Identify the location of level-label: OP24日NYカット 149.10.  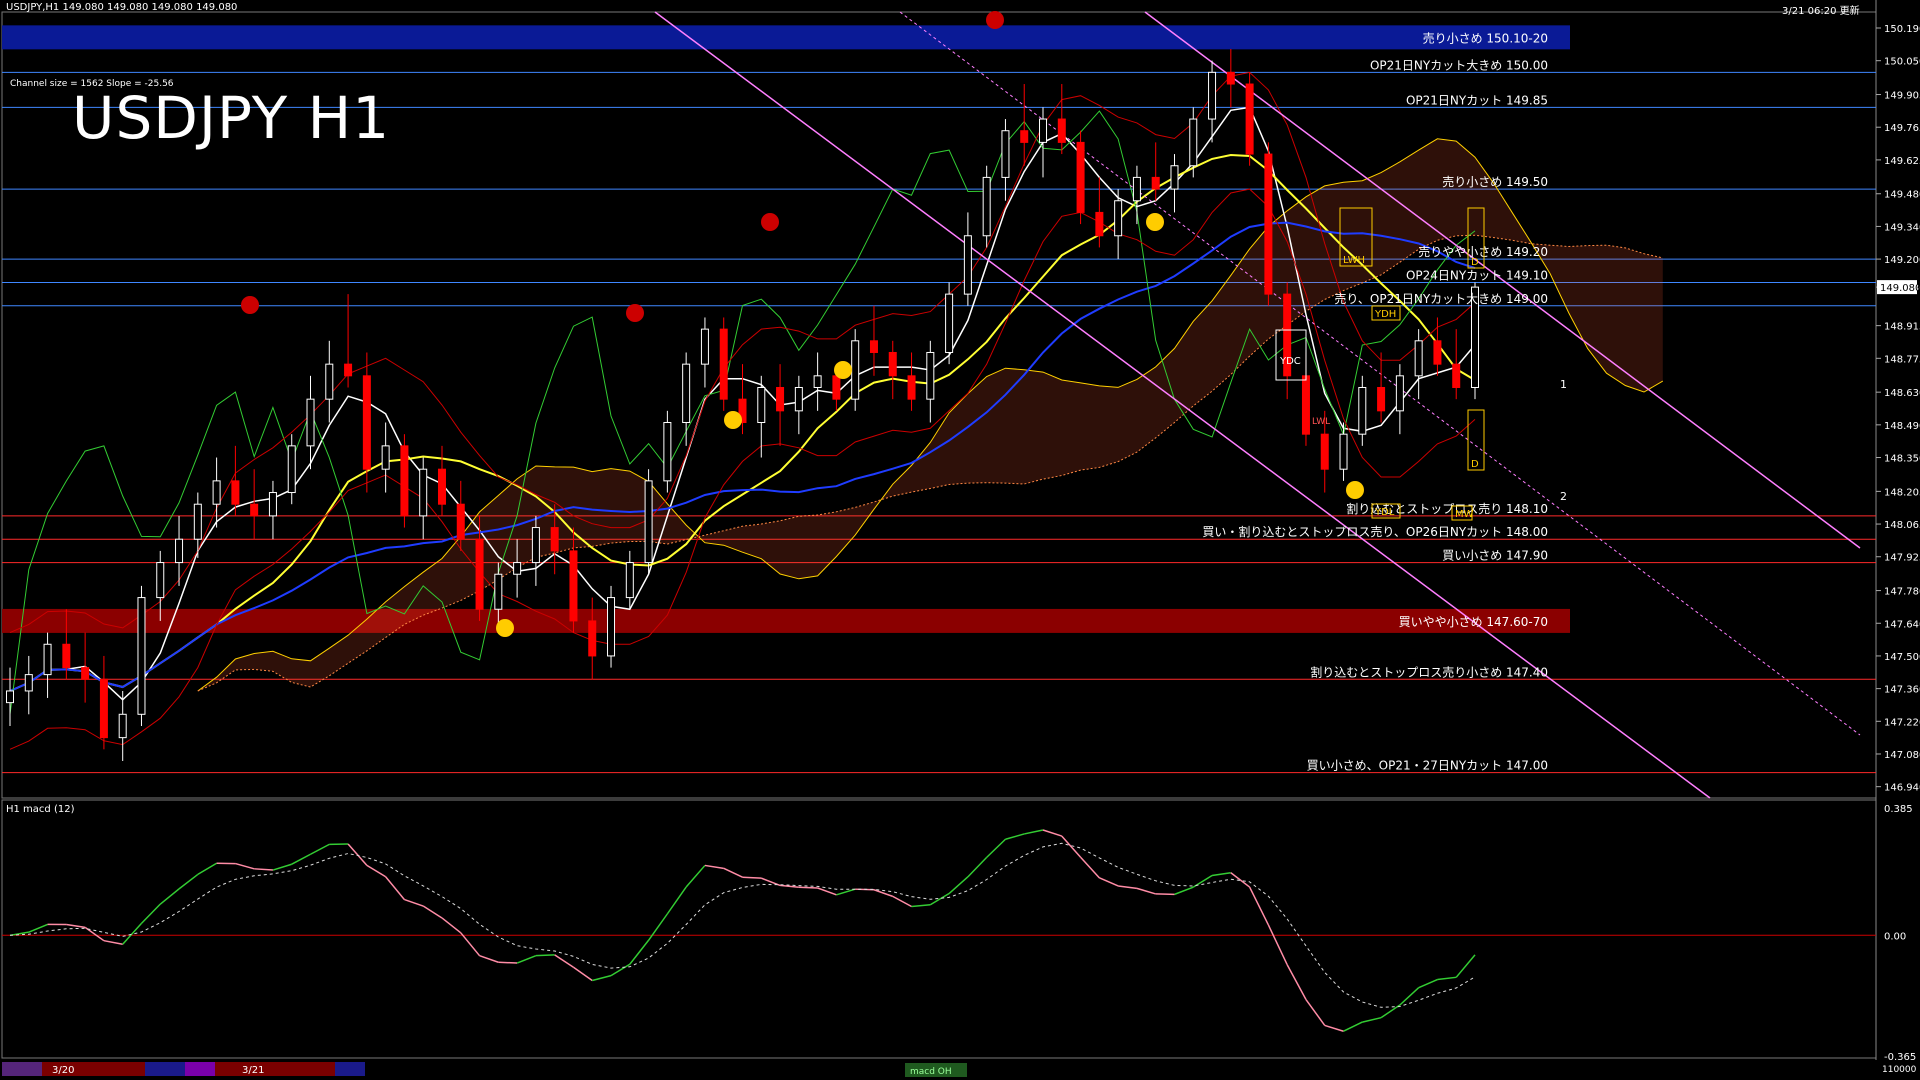
(1477, 275).